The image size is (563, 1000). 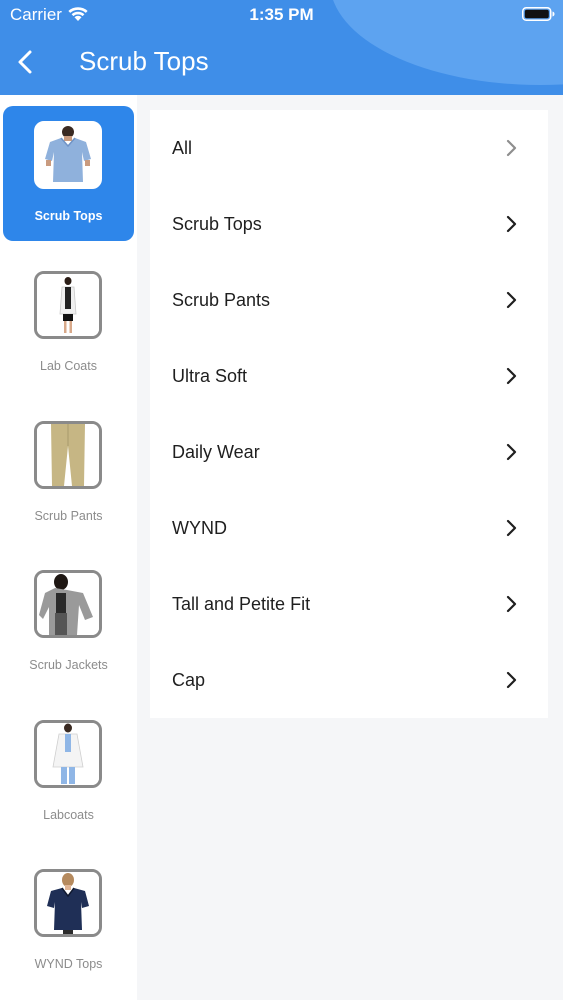 I want to click on subcategory-row-cap: Cap, so click(x=349, y=680).